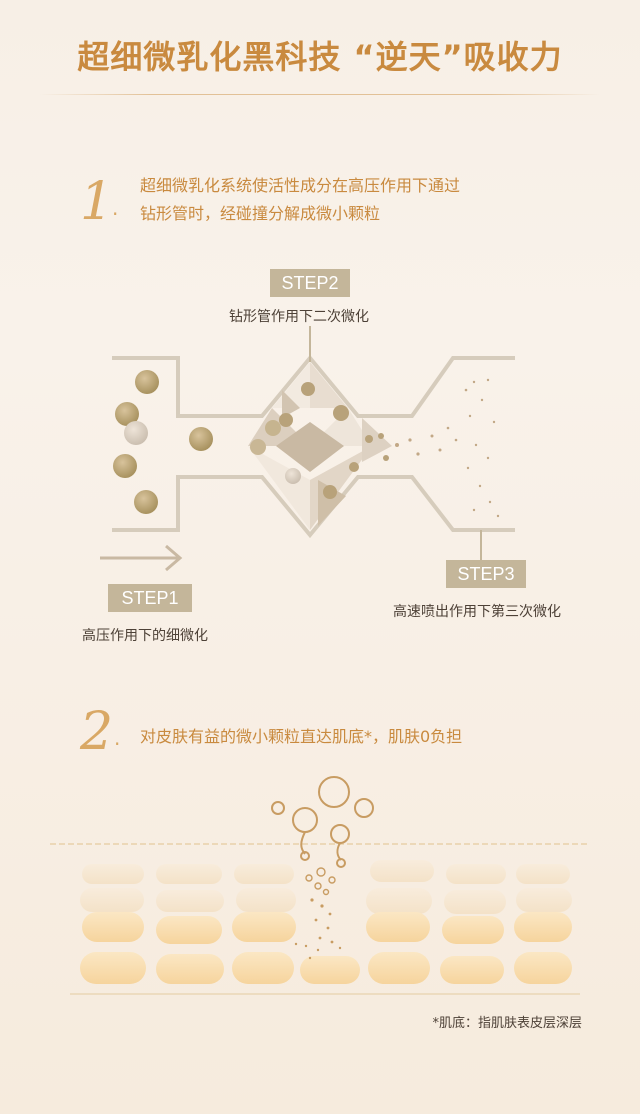 This screenshot has height=1114, width=640. I want to click on section-2-text: 对皮肤有益的微小颗粒直达肌底*，肌肤0负担, so click(301, 736).